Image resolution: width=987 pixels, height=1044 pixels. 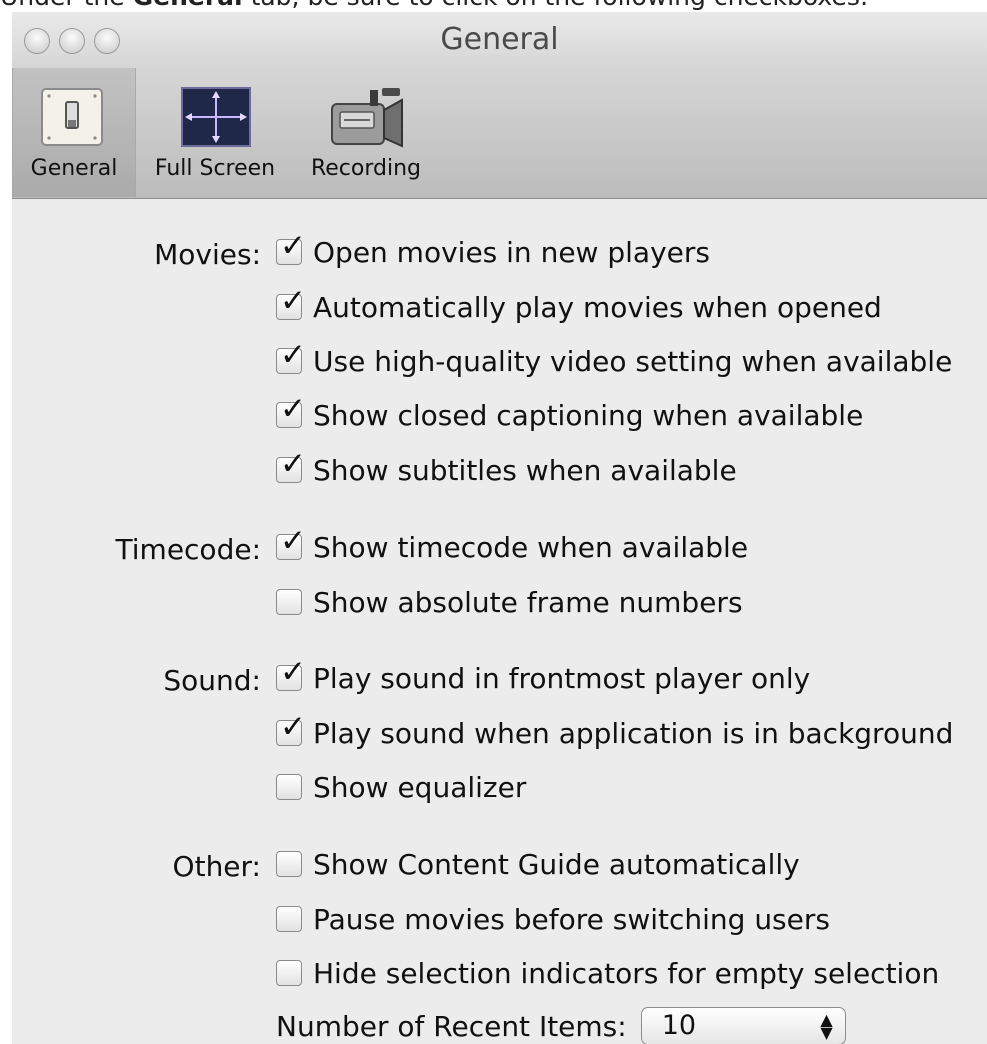 What do you see at coordinates (62, 5) in the screenshot?
I see `caption-prefix: Under the` at bounding box center [62, 5].